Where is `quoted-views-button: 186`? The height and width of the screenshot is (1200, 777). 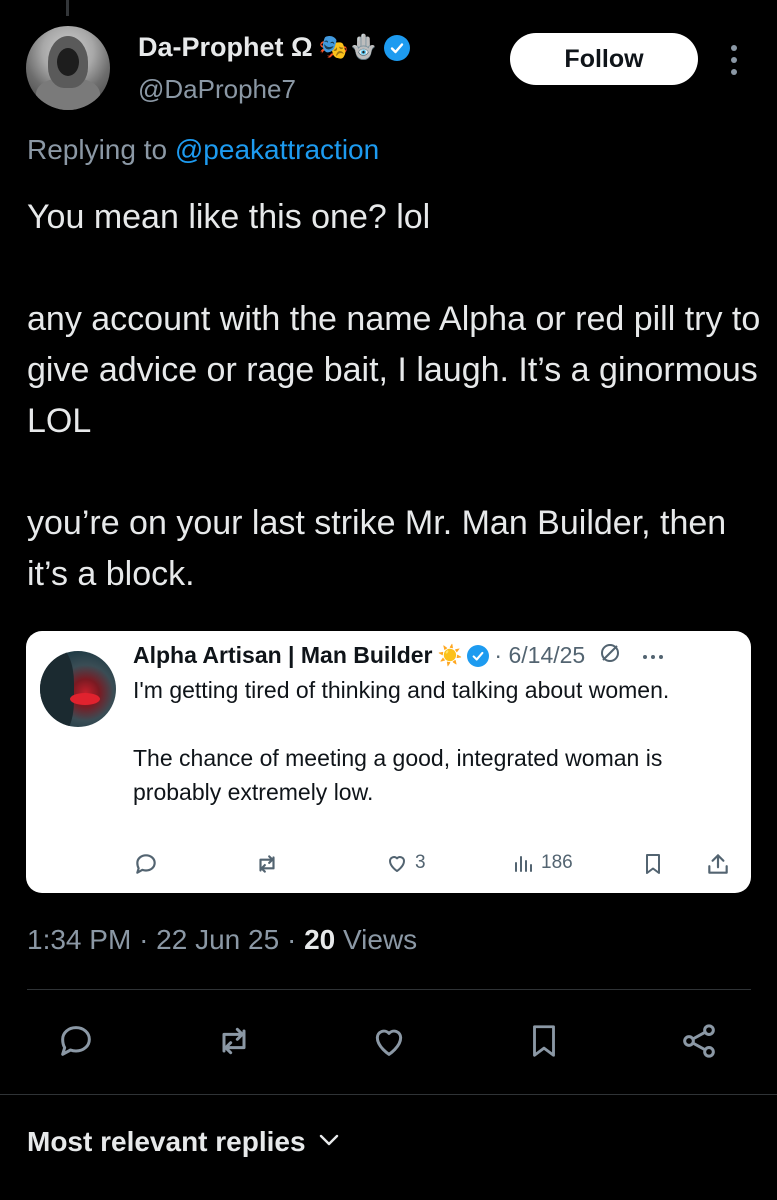 quoted-views-button: 186 is located at coordinates (542, 863).